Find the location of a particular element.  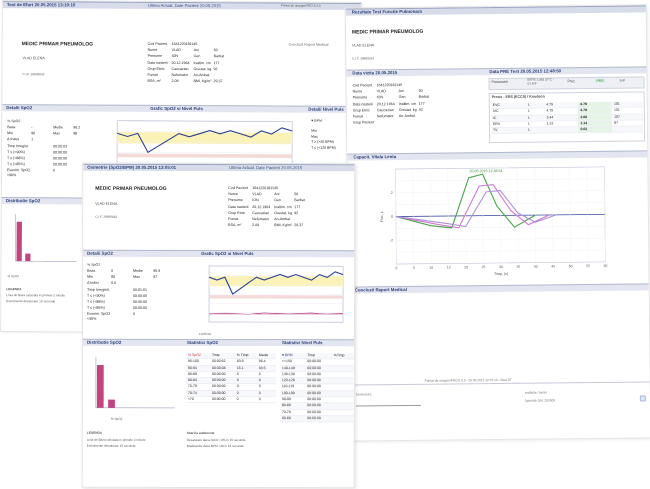

grafic-title: Grafic SpO2 si Nivel Puls is located at coordinates (176, 108).